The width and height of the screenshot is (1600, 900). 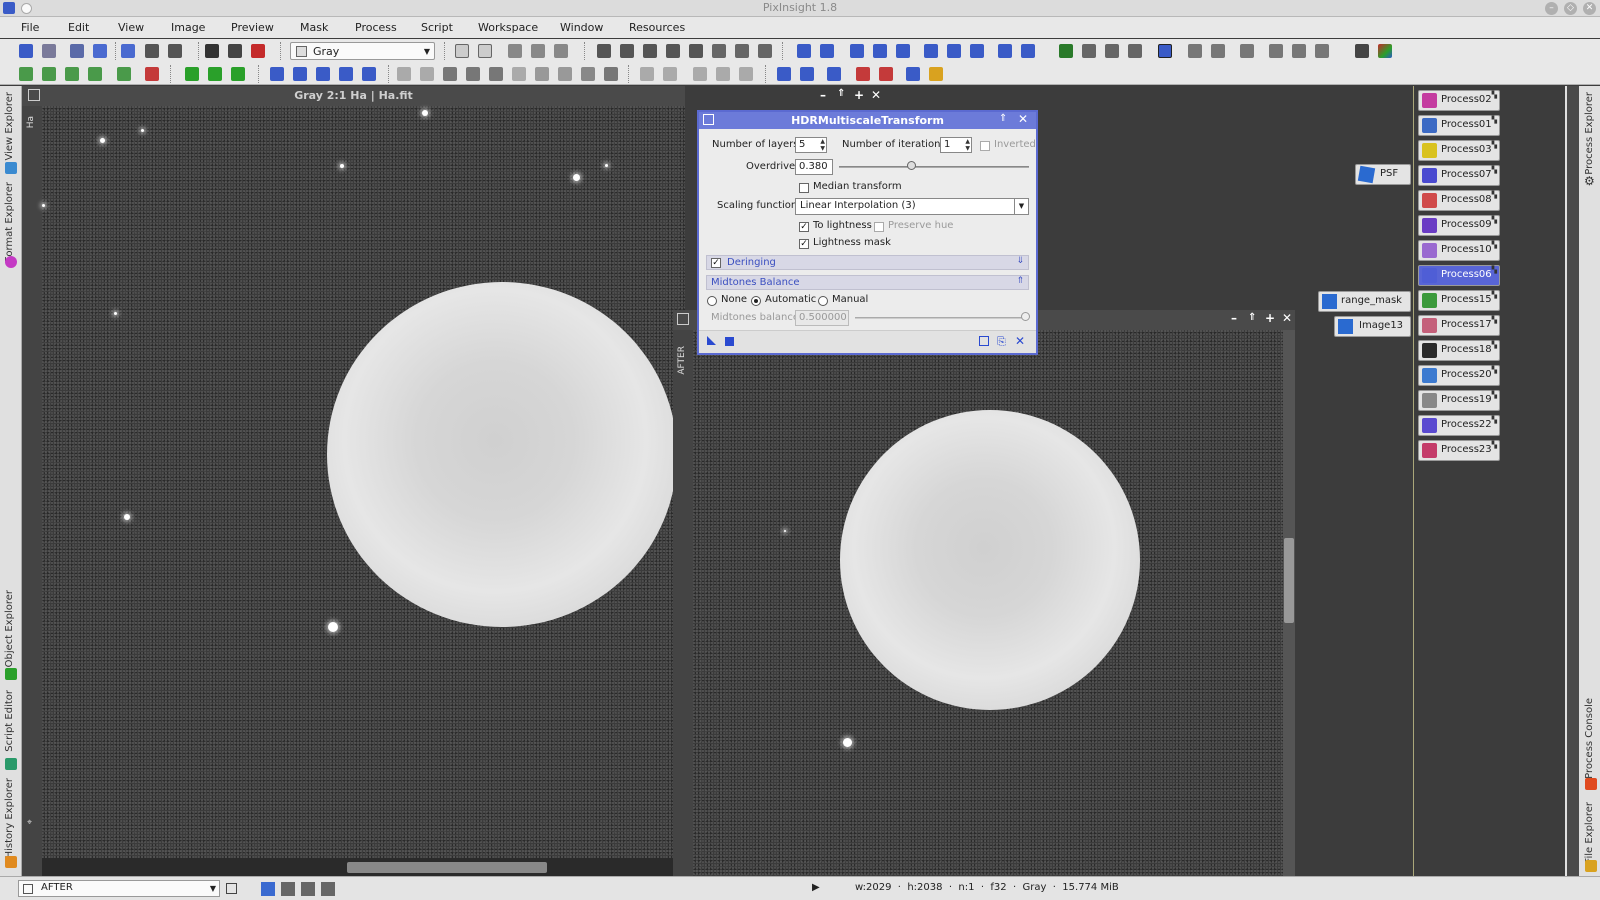 I want to click on rotate-right-icon, so click(x=300, y=74).